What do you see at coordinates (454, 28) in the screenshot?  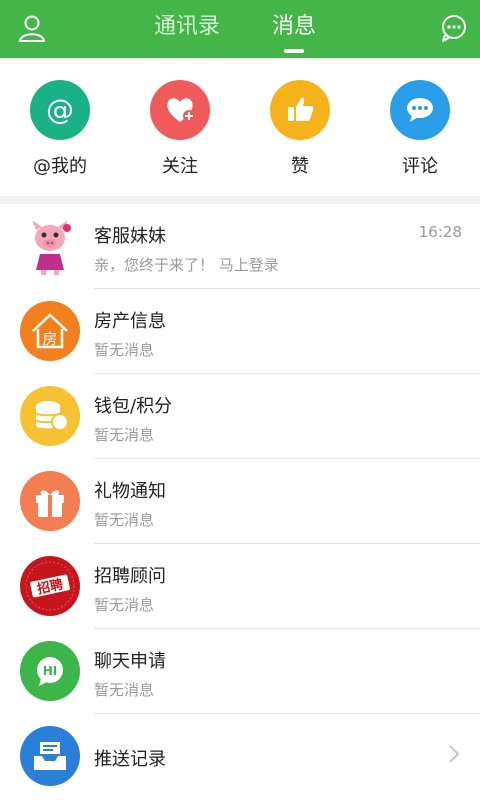 I see `chat-bubble-icon` at bounding box center [454, 28].